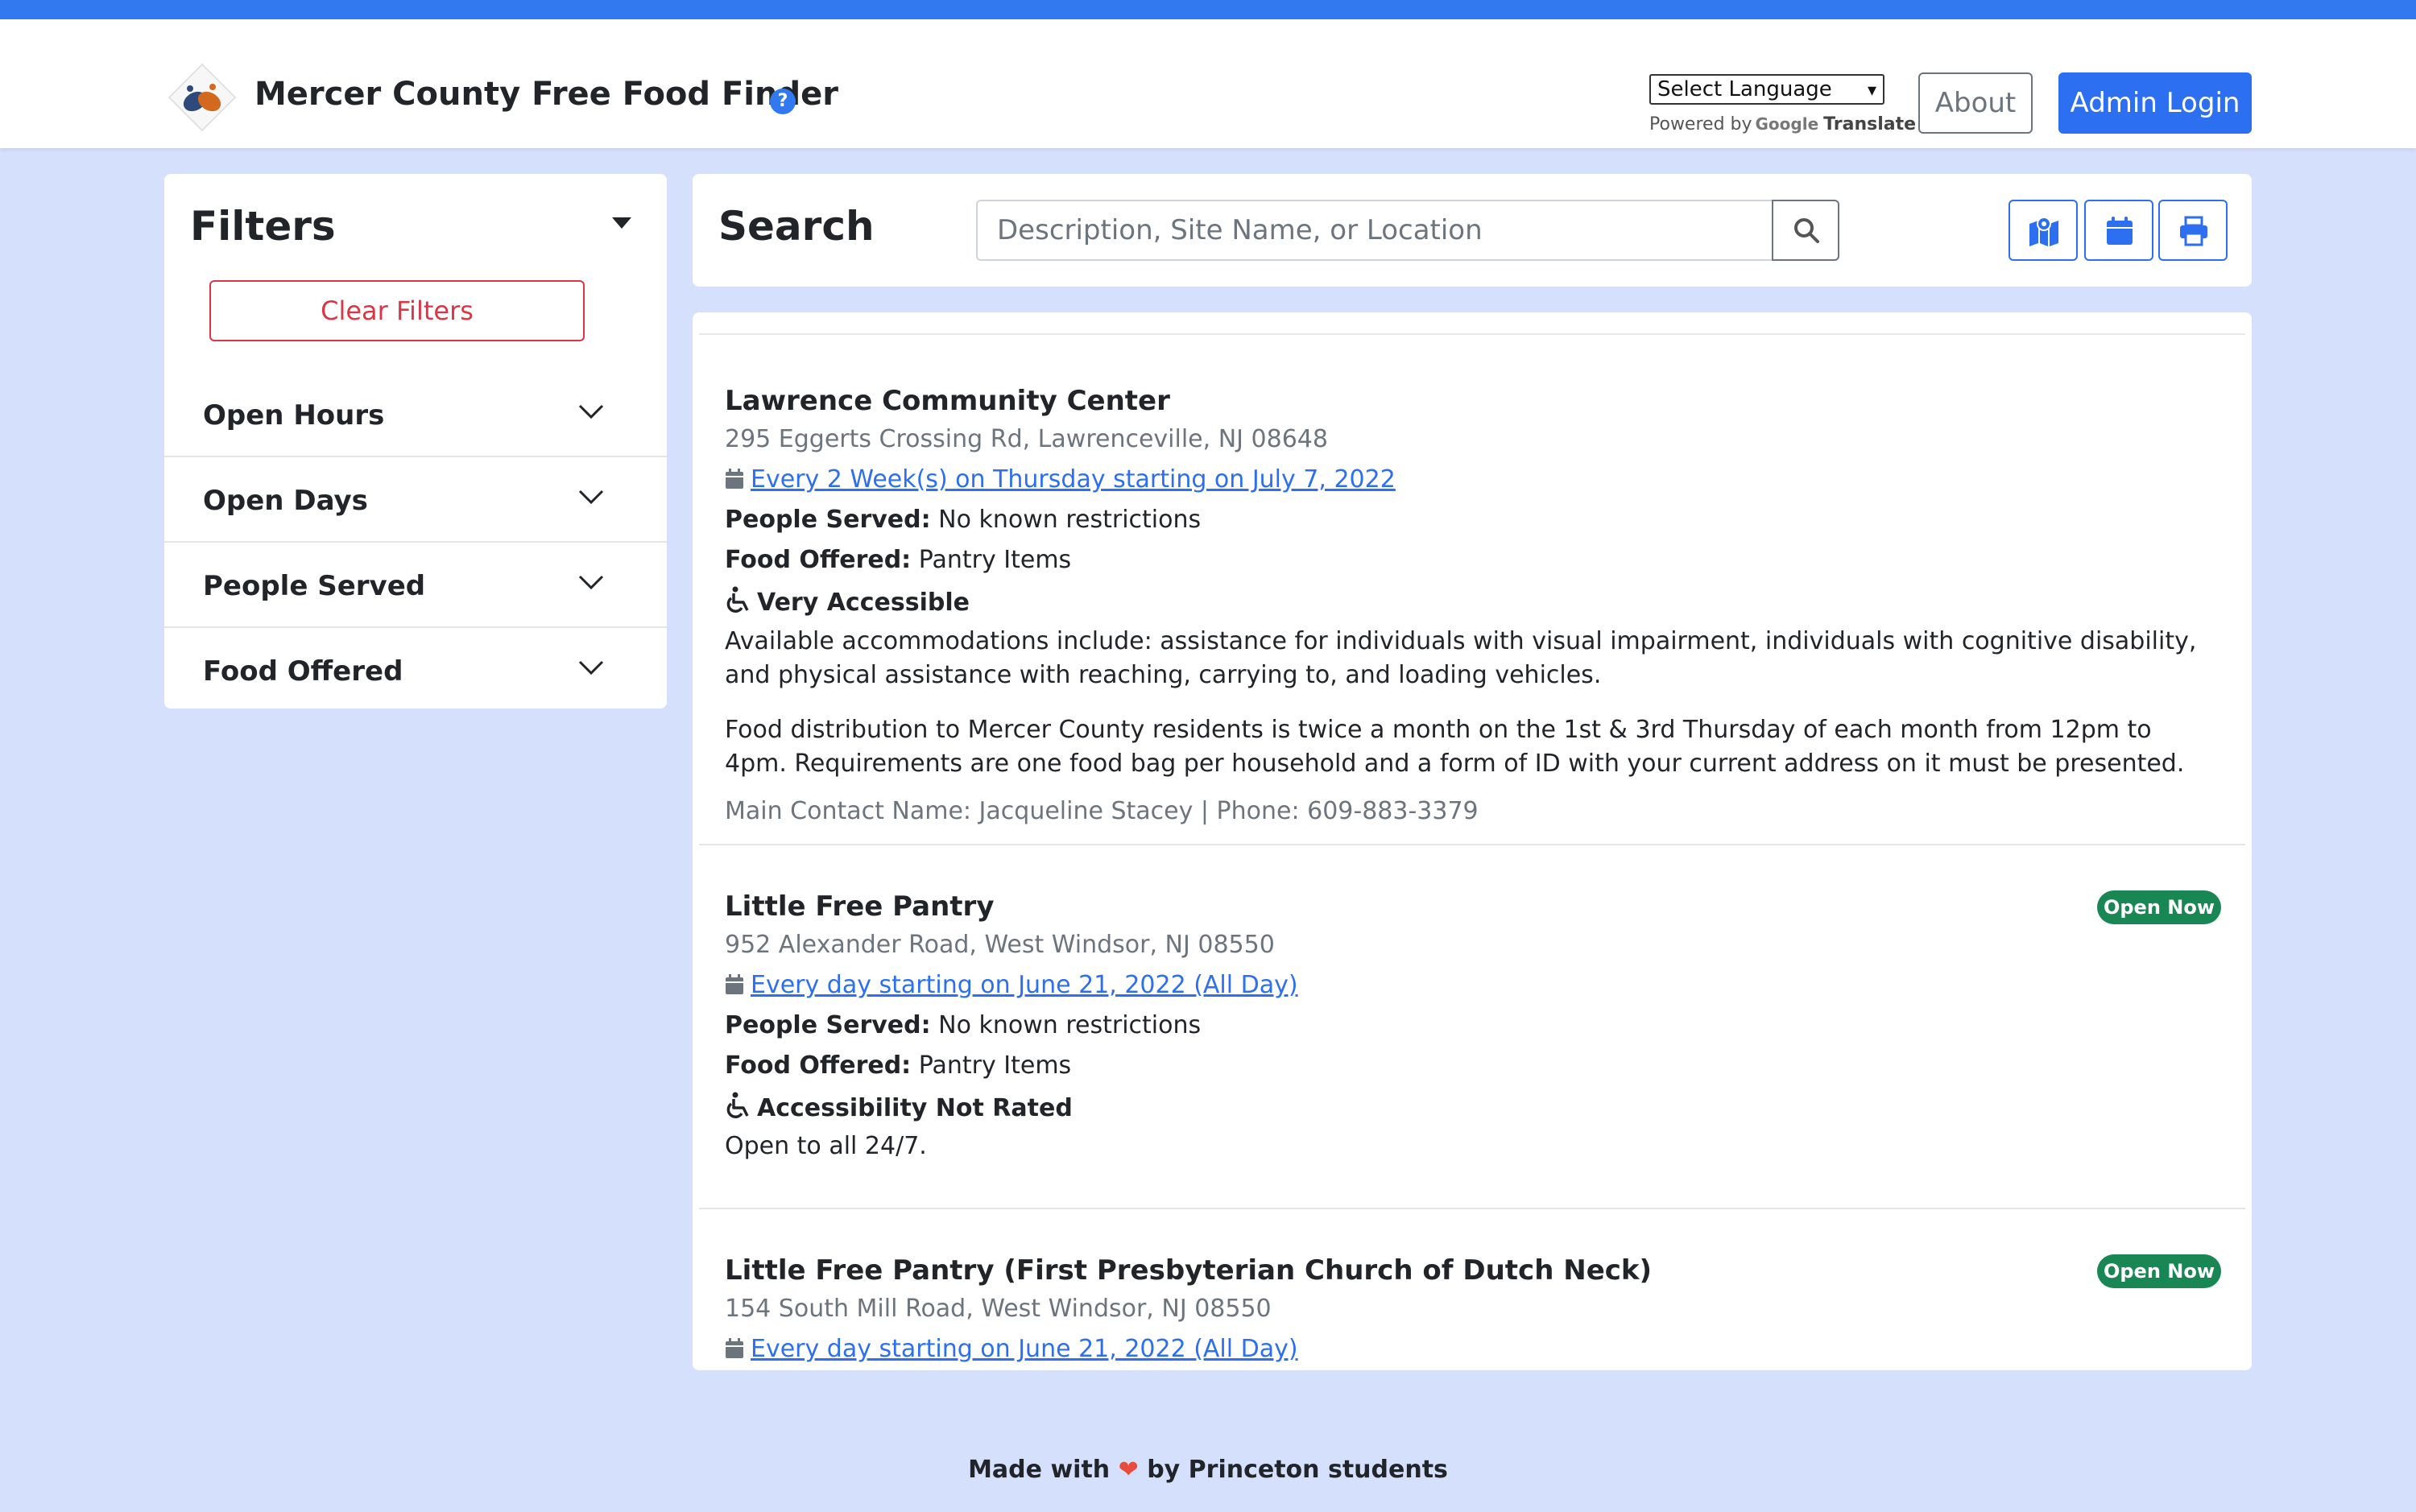 The height and width of the screenshot is (1512, 2416). What do you see at coordinates (1871, 91) in the screenshot?
I see `chevron-down-icon: ▾` at bounding box center [1871, 91].